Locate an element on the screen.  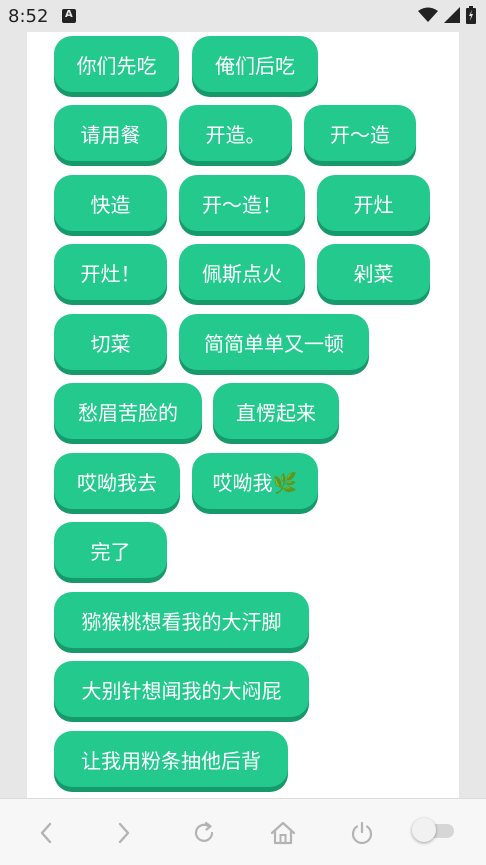
back-button is located at coordinates (46, 833).